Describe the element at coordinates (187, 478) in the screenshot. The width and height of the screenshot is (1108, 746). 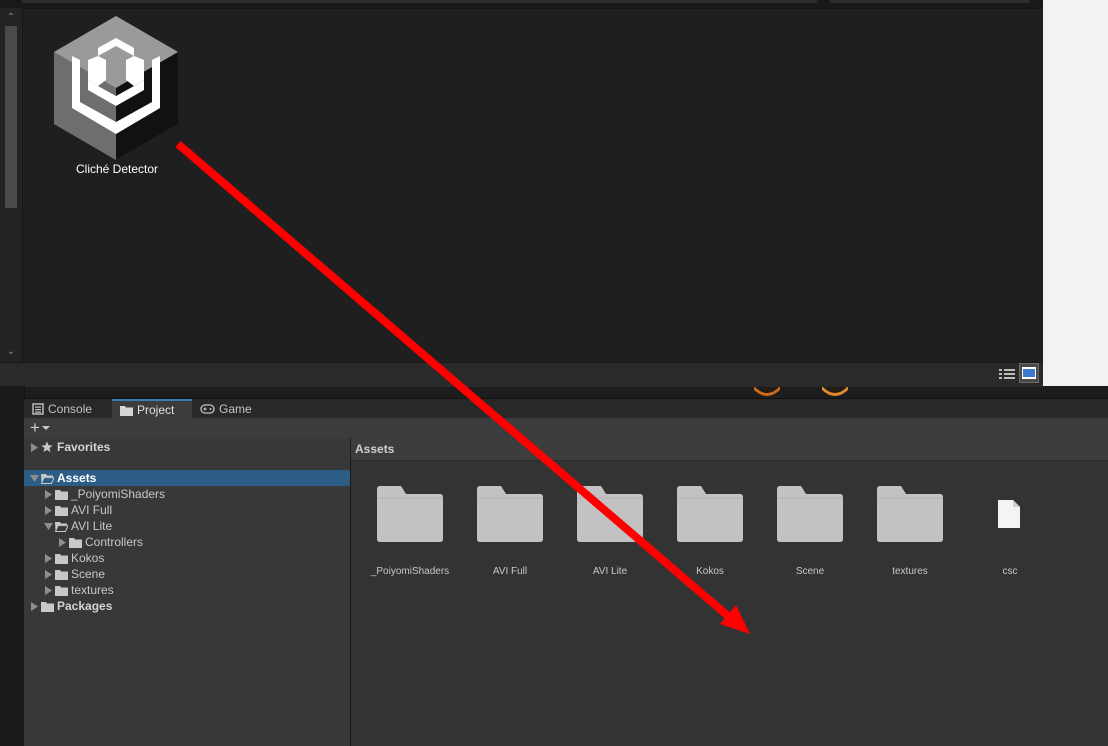
I see `tree-item: Assets` at that location.